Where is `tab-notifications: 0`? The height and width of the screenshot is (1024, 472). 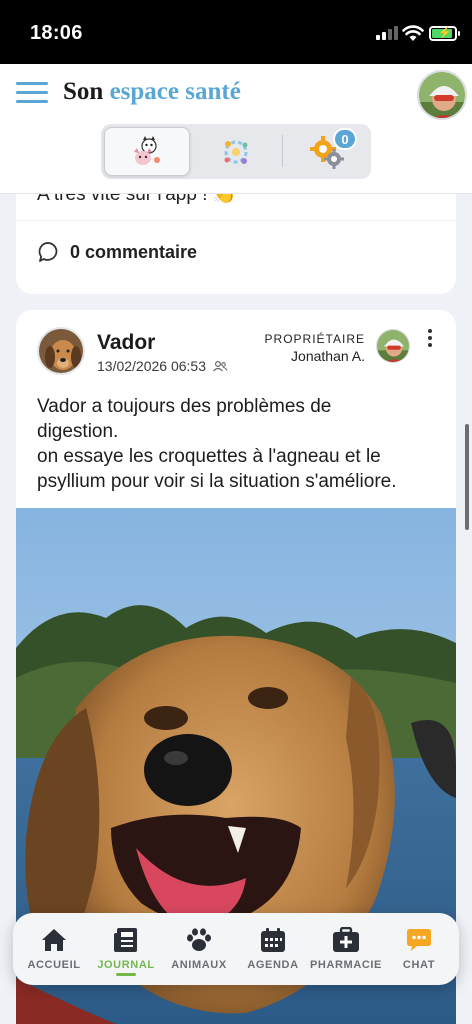 tab-notifications: 0 is located at coordinates (275, 151).